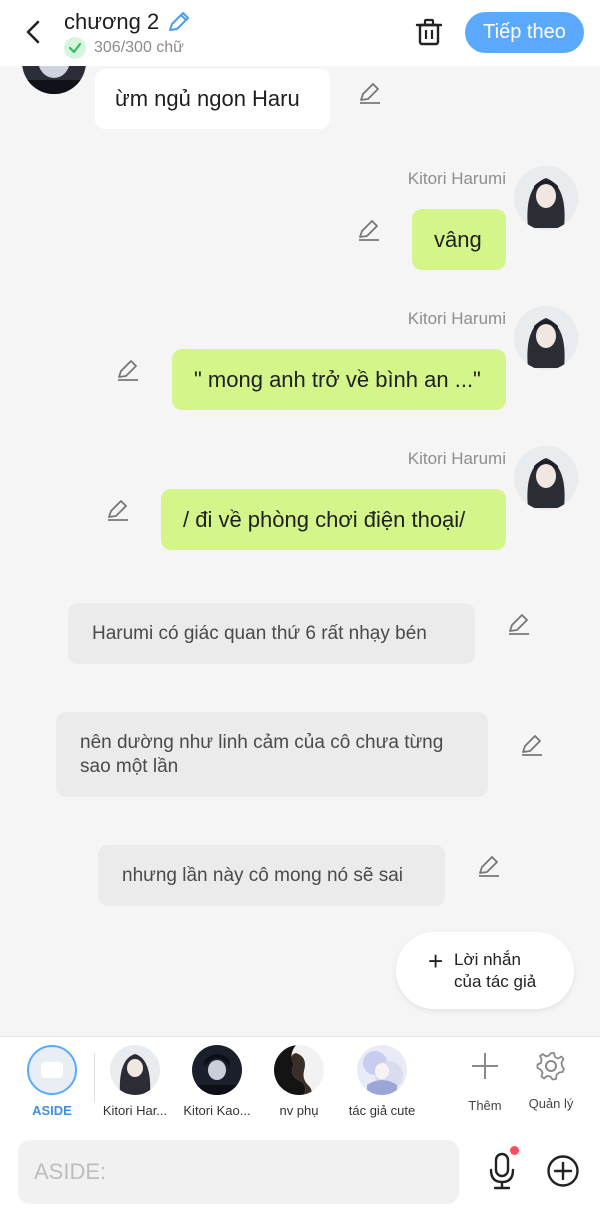 The width and height of the screenshot is (600, 1214). I want to click on plus-icon, so click(485, 1066).